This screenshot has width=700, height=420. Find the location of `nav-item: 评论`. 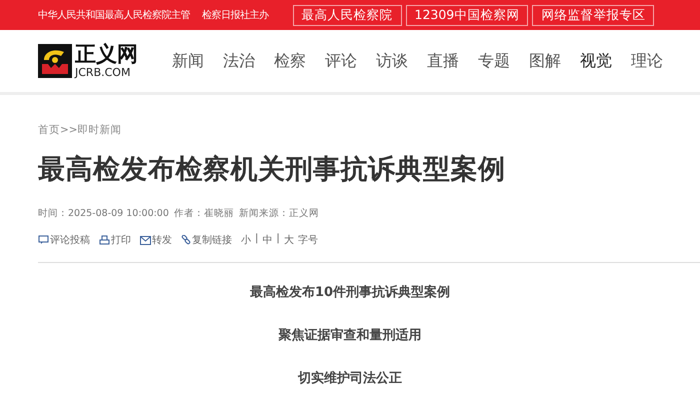

nav-item: 评论 is located at coordinates (341, 61).